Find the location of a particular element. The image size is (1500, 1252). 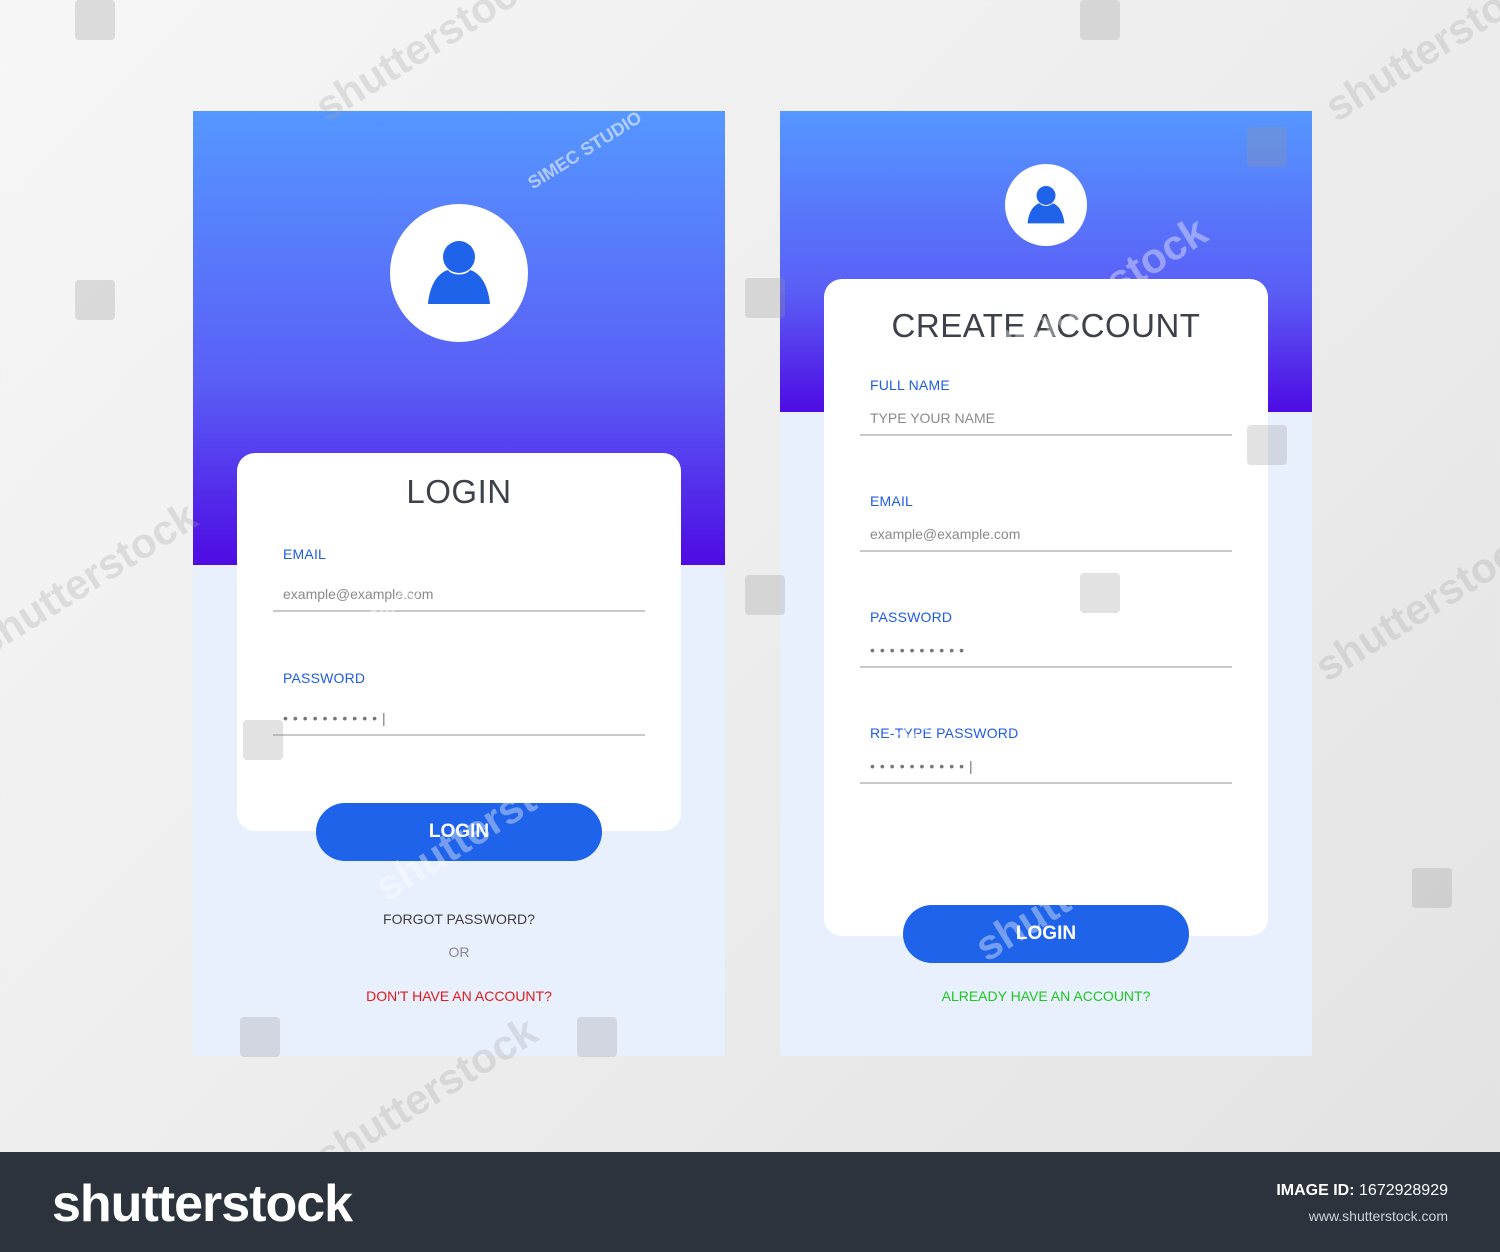

password-label: PASSWORD is located at coordinates (324, 678).